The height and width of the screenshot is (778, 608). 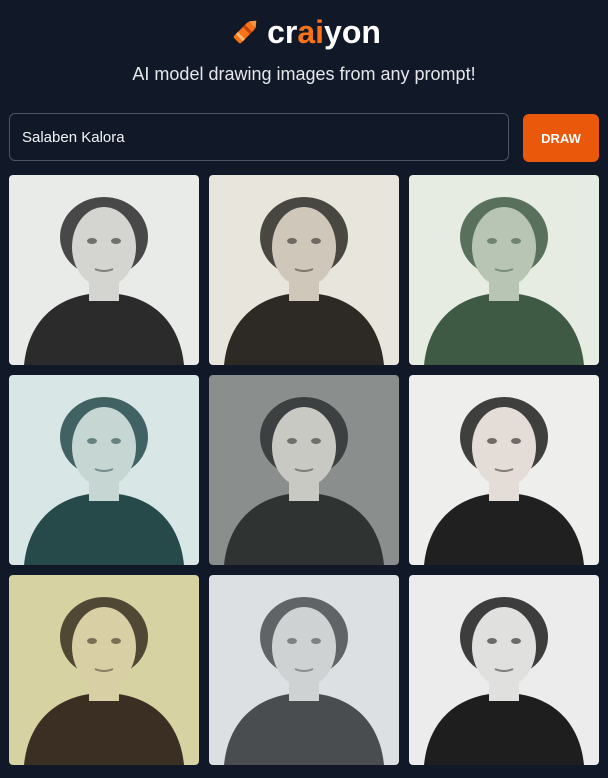 I want to click on logo: craiyon, so click(x=304, y=32).